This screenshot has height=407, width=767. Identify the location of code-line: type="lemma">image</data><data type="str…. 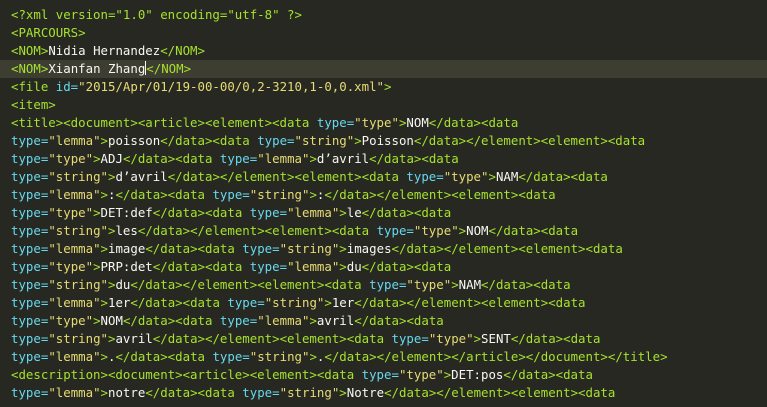
(383, 249).